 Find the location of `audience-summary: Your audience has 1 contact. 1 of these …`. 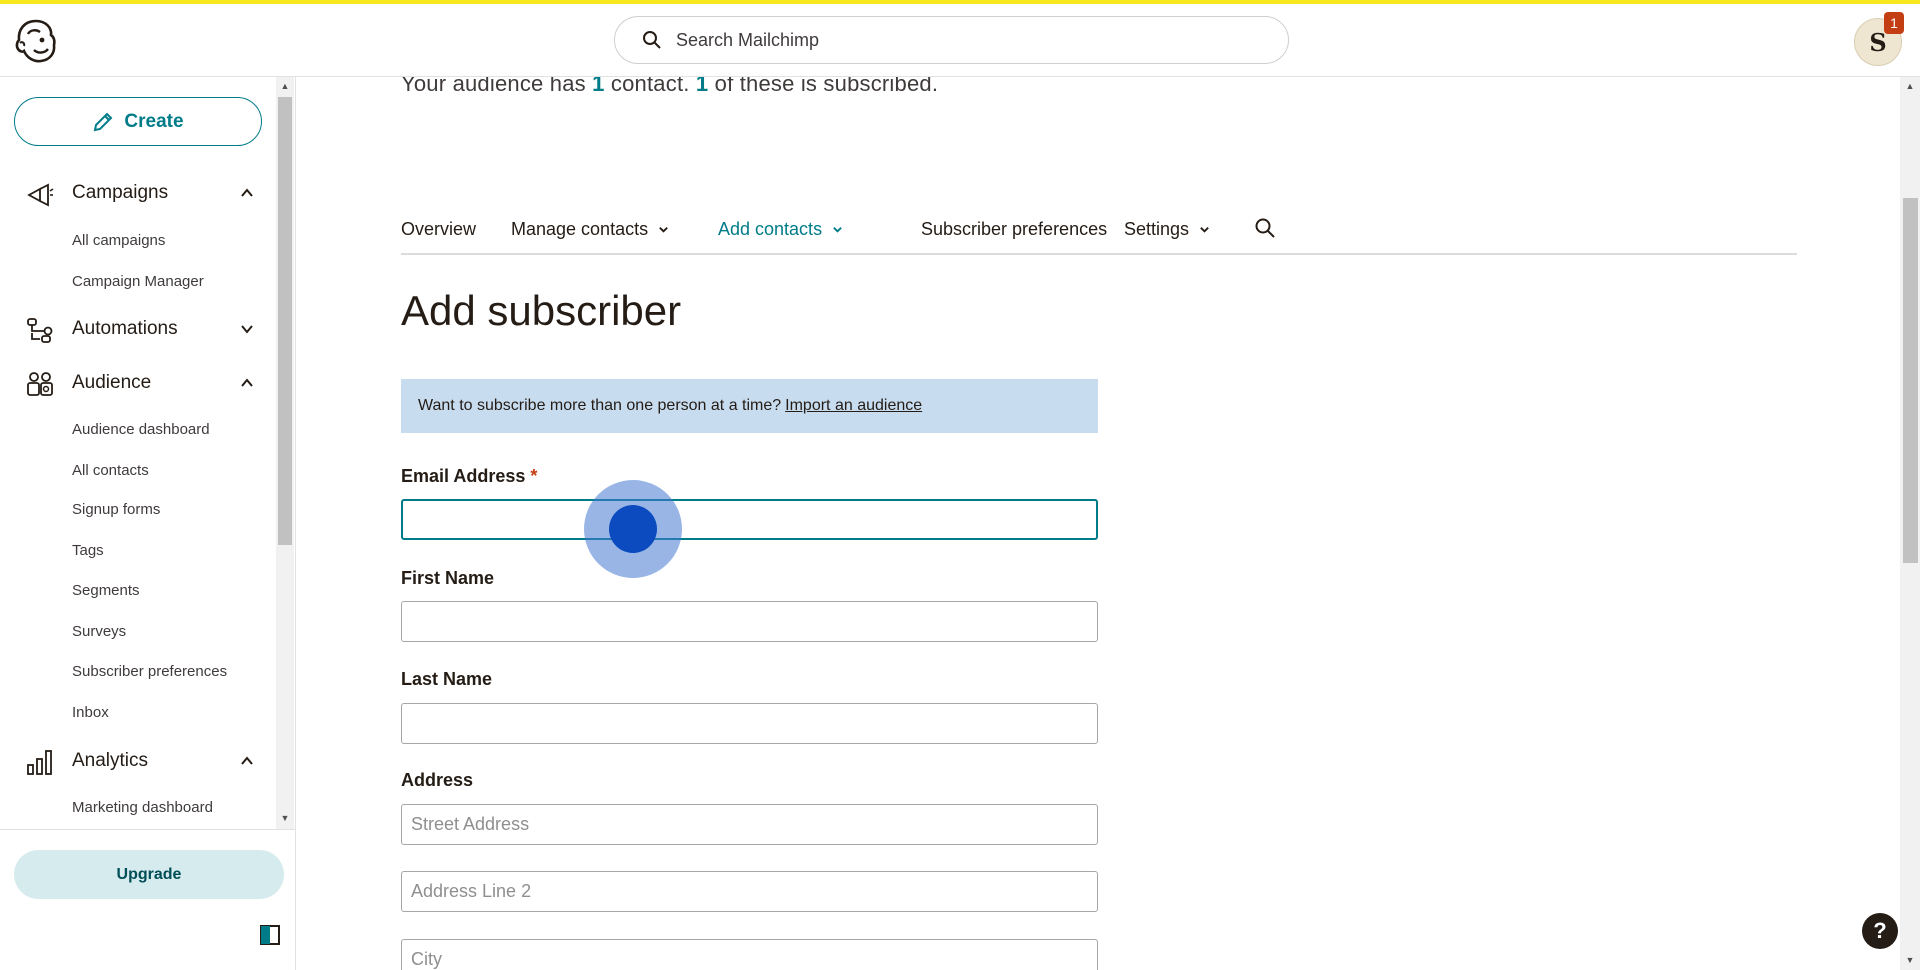

audience-summary: Your audience has 1 contact. 1 of these … is located at coordinates (669, 87).